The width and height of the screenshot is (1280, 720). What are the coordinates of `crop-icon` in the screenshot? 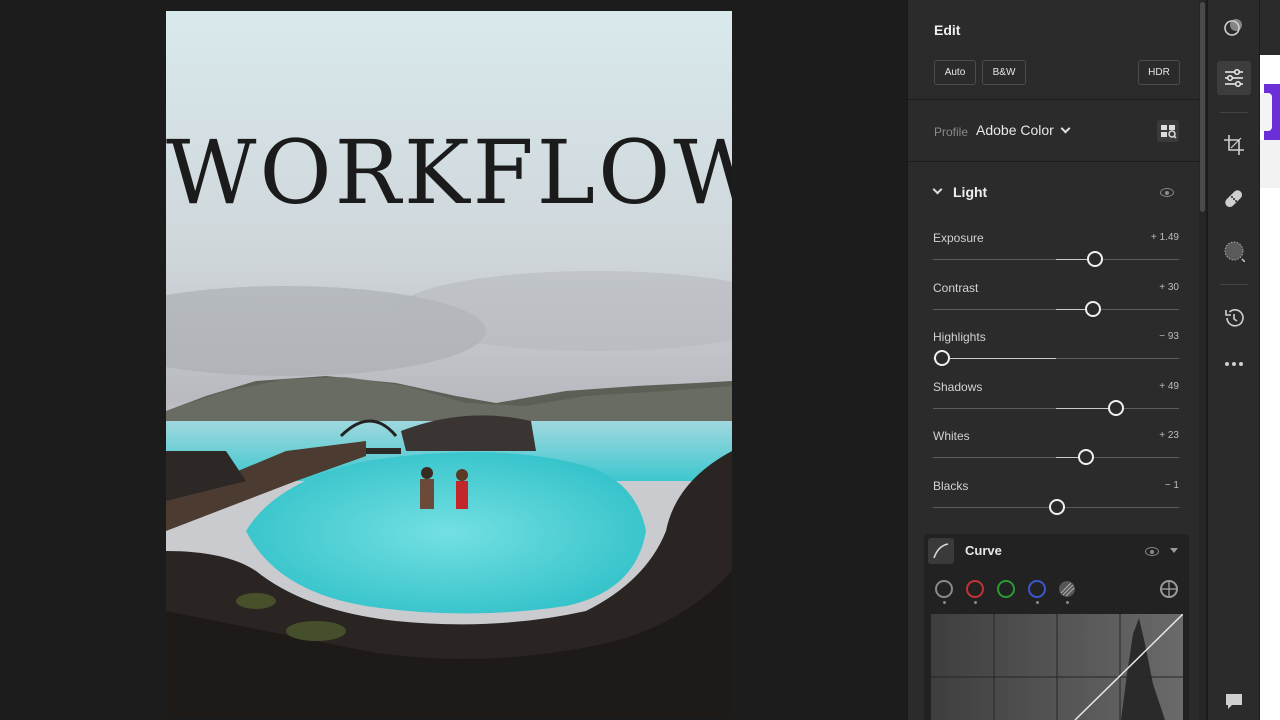 It's located at (1234, 145).